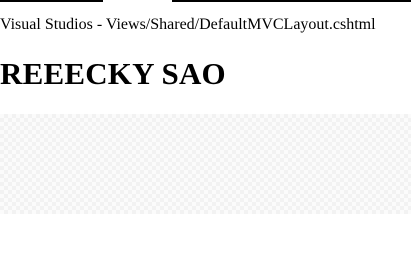  I want to click on top-border-segment-left, so click(51, 1).